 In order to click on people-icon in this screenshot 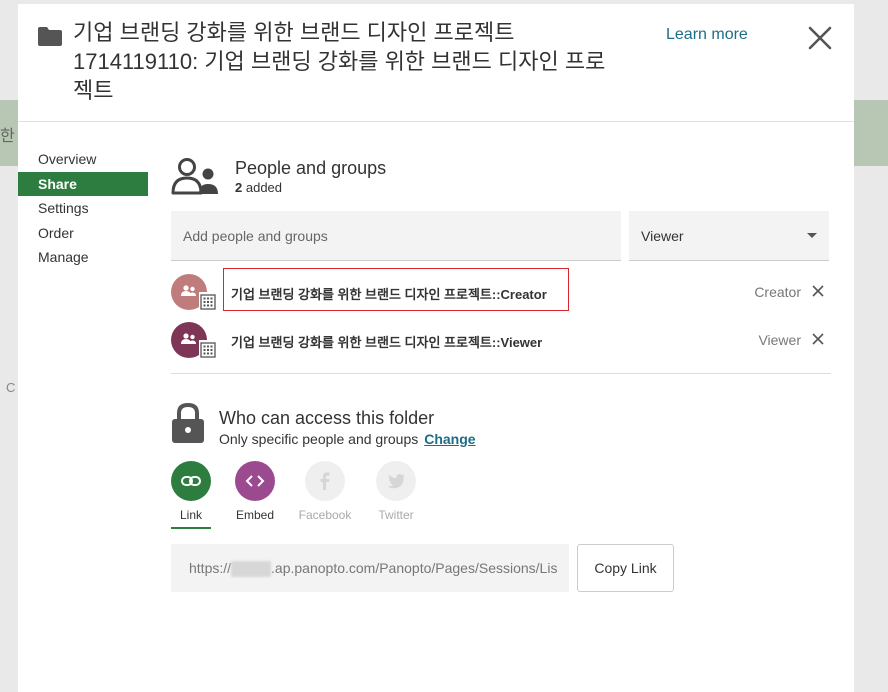, I will do `click(194, 176)`.